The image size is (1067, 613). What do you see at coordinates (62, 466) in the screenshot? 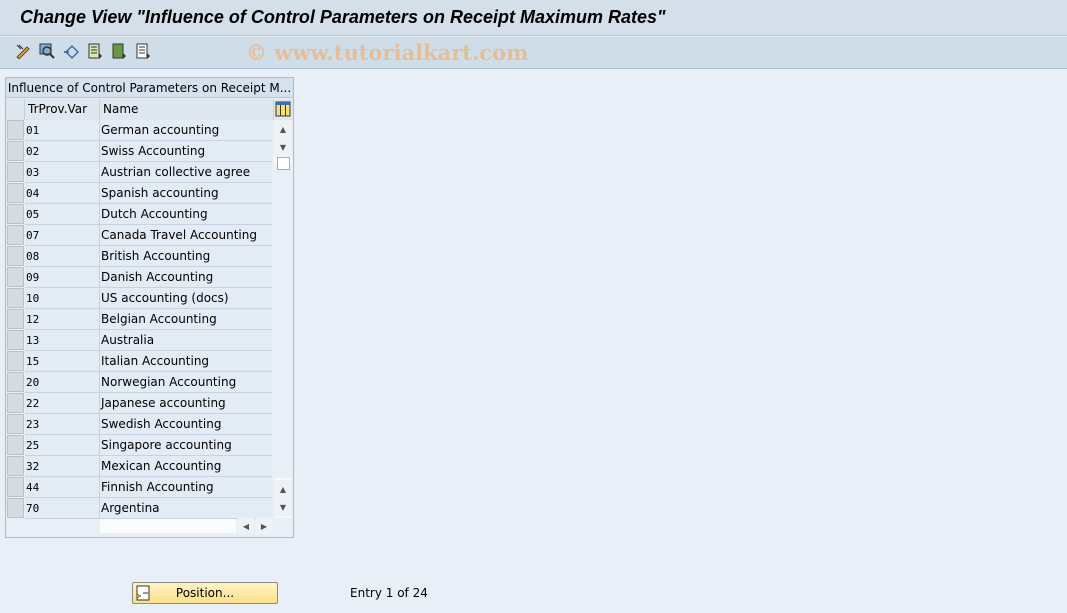
I see `cell-trprov-var: 32` at bounding box center [62, 466].